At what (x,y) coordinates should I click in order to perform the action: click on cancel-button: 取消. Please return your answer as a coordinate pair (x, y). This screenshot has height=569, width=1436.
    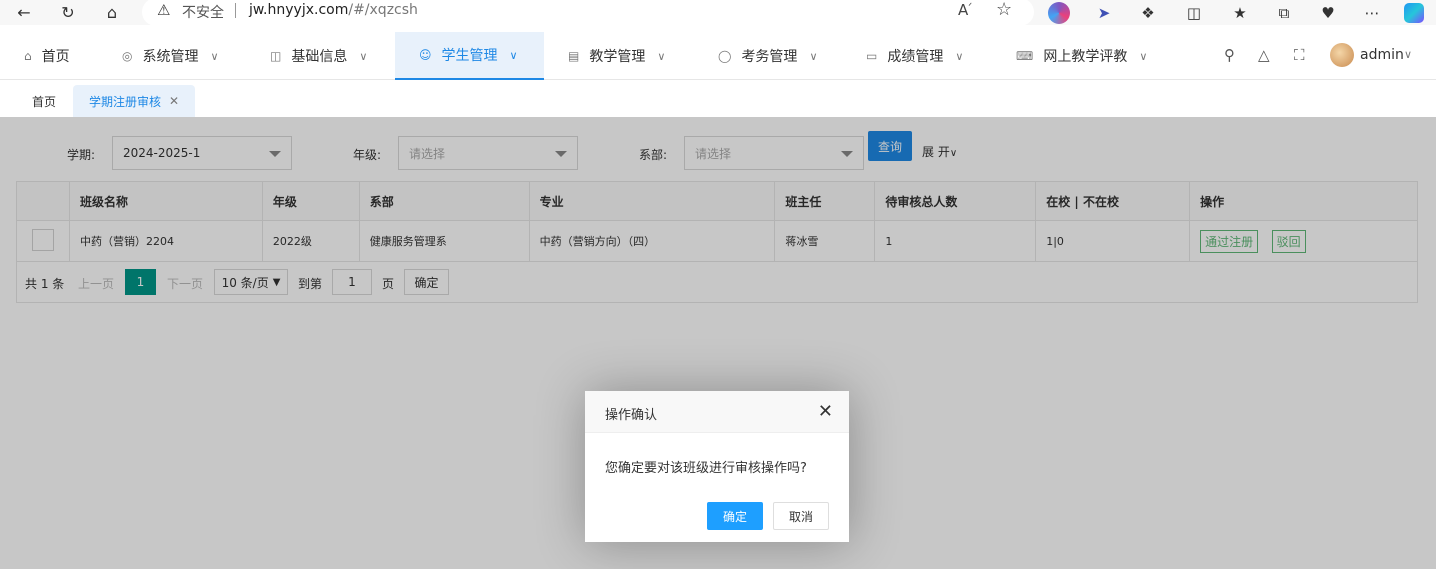
    Looking at the image, I should click on (801, 516).